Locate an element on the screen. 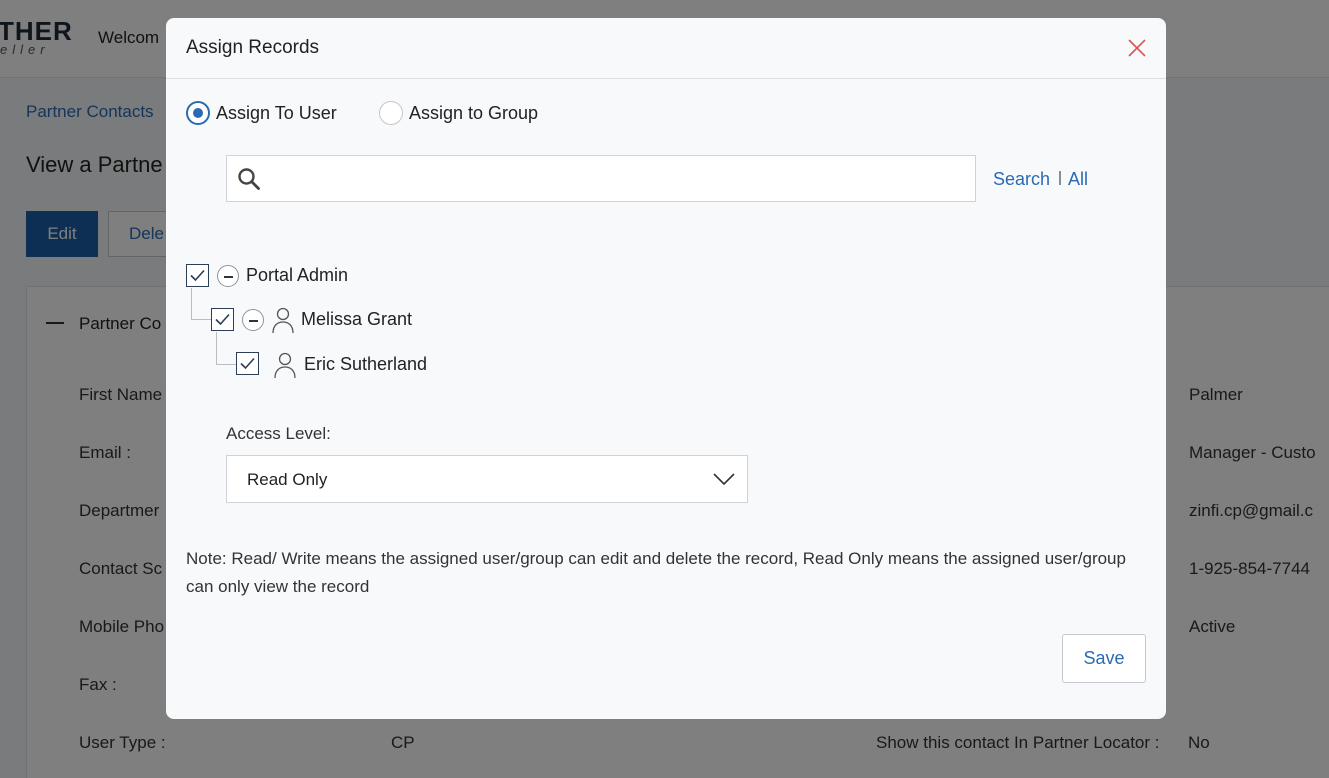 The width and height of the screenshot is (1329, 778). radio-assign-to-user: Assign To User is located at coordinates (261, 113).